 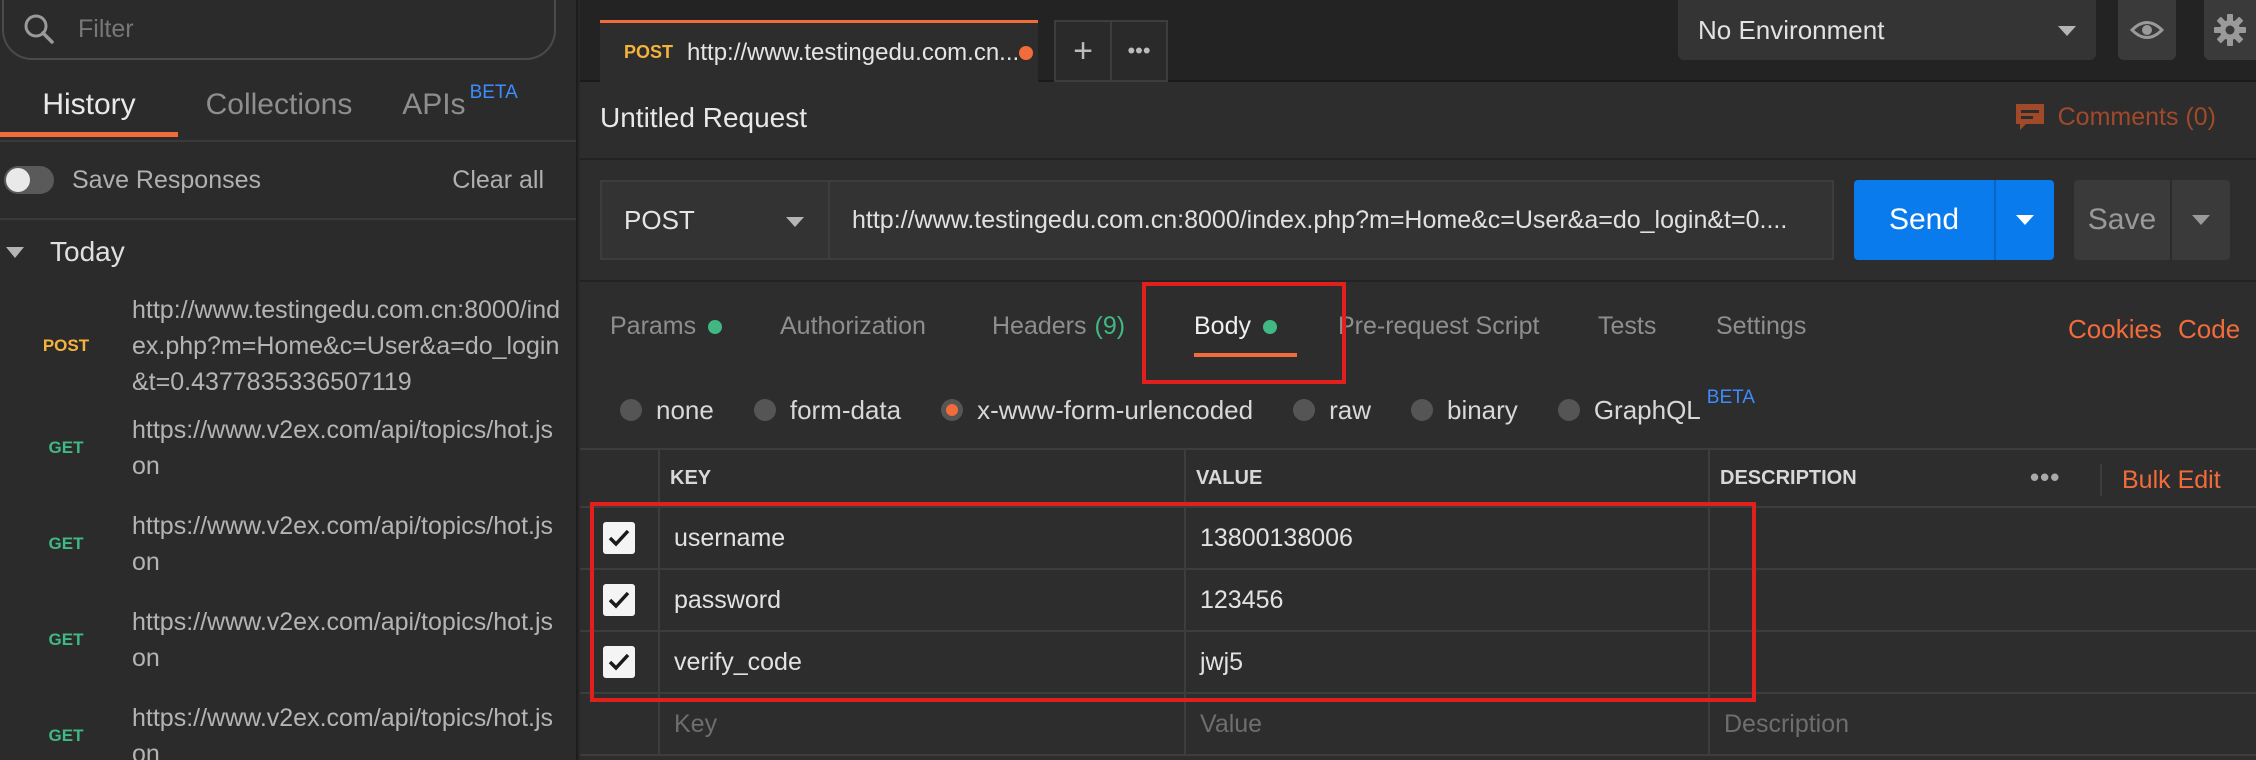 I want to click on save-button: Save, so click(x=2122, y=220).